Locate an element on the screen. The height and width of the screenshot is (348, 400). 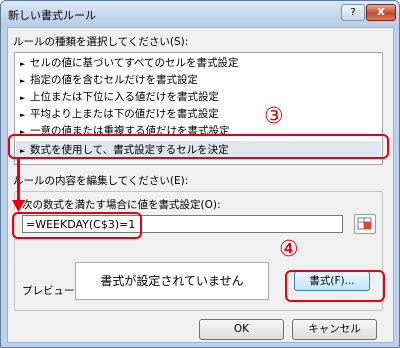
rule-type-item-label: 平均より上または下の値だけを書式設定 is located at coordinates (124, 114).